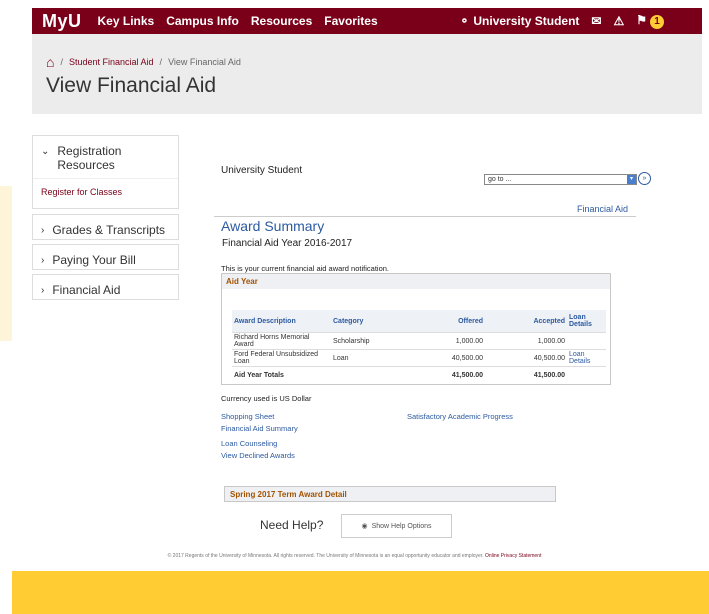 This screenshot has width=709, height=614. I want to click on currency-note: Currency used is US Dollar, so click(266, 398).